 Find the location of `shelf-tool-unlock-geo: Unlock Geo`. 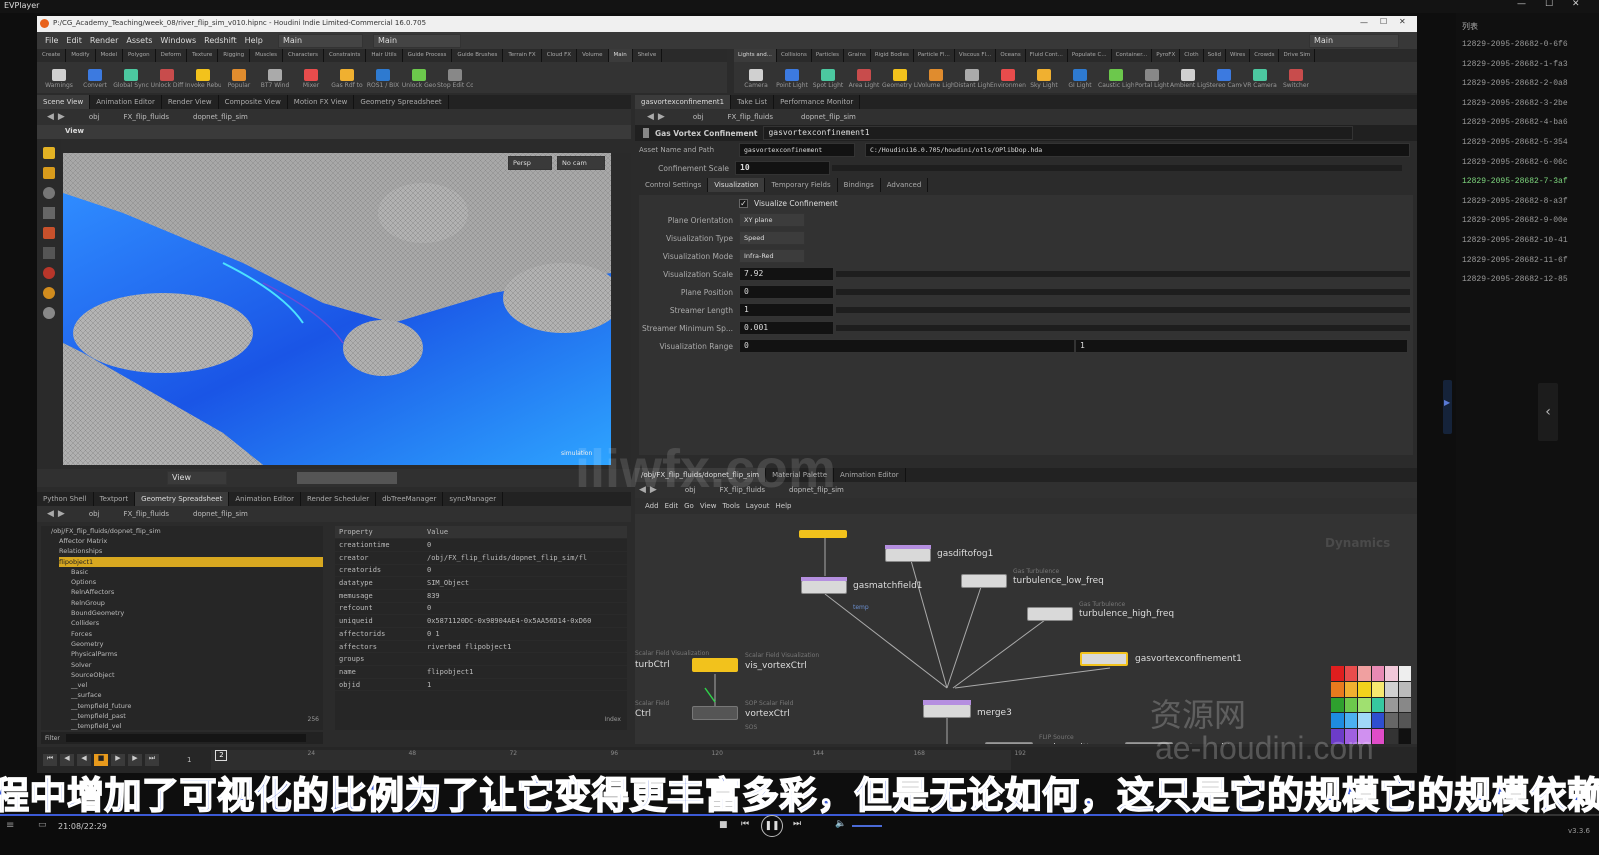

shelf-tool-unlock-geo: Unlock Geo is located at coordinates (419, 78).